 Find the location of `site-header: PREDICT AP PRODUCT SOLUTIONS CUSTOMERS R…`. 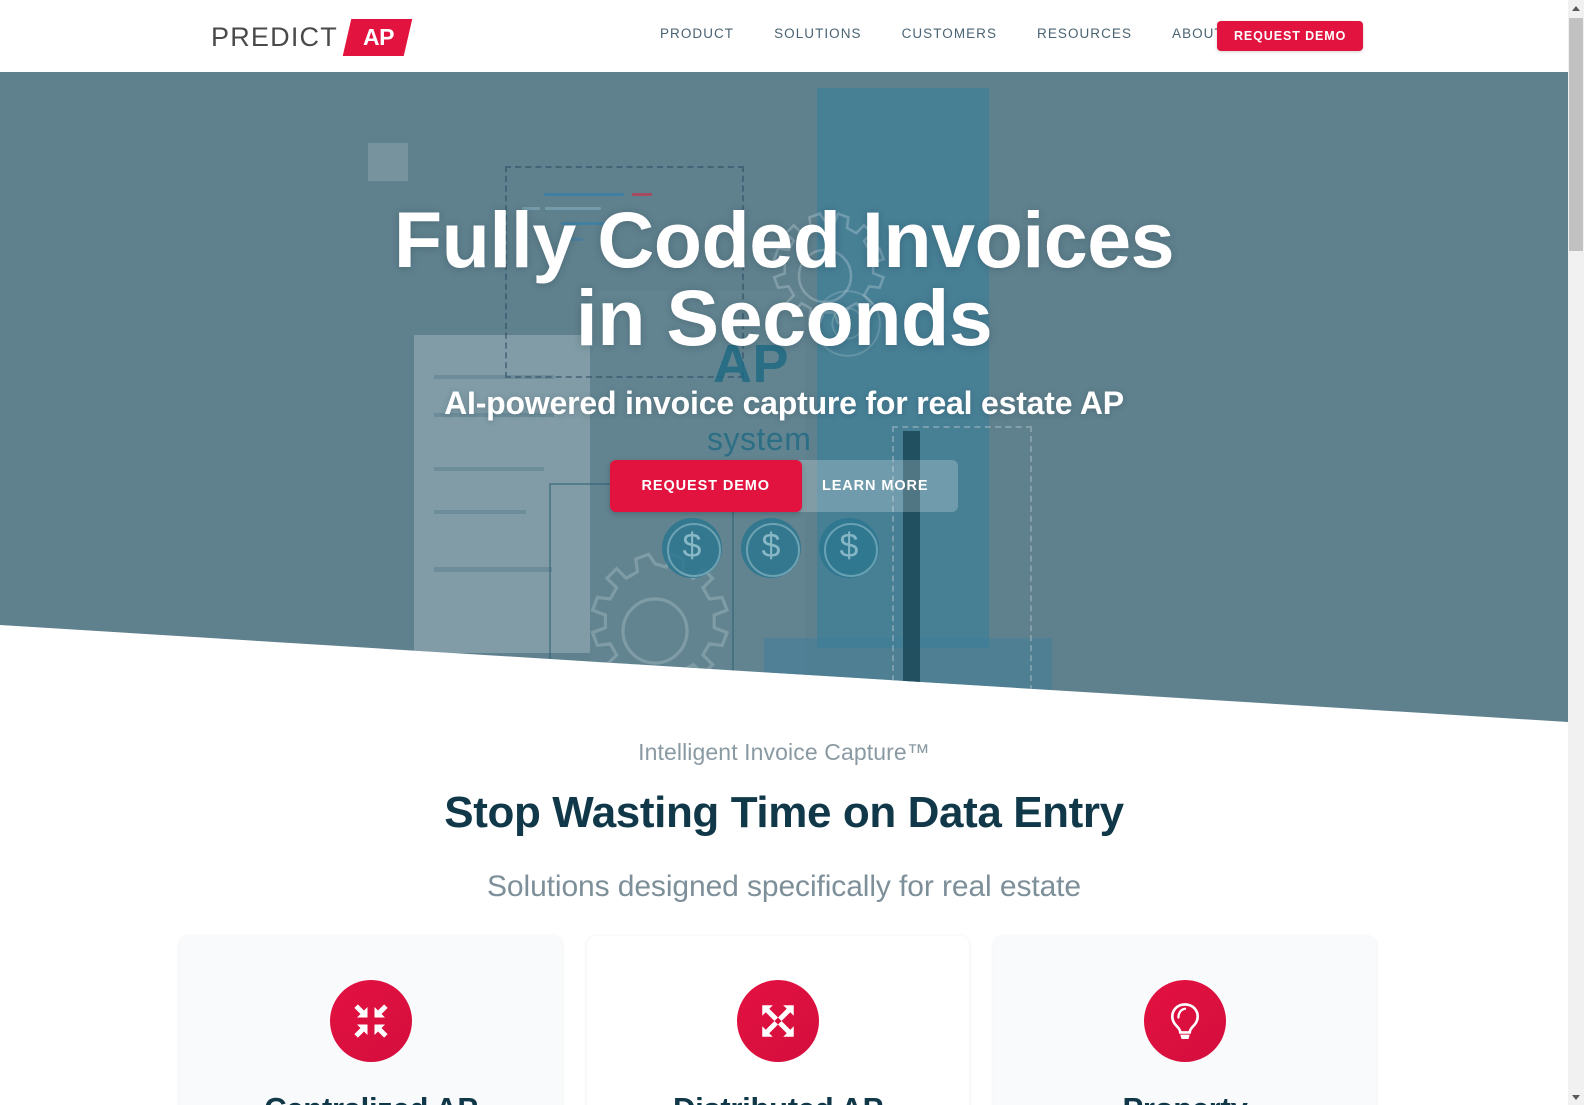

site-header: PREDICT AP PRODUCT SOLUTIONS CUSTOMERS R… is located at coordinates (784, 36).